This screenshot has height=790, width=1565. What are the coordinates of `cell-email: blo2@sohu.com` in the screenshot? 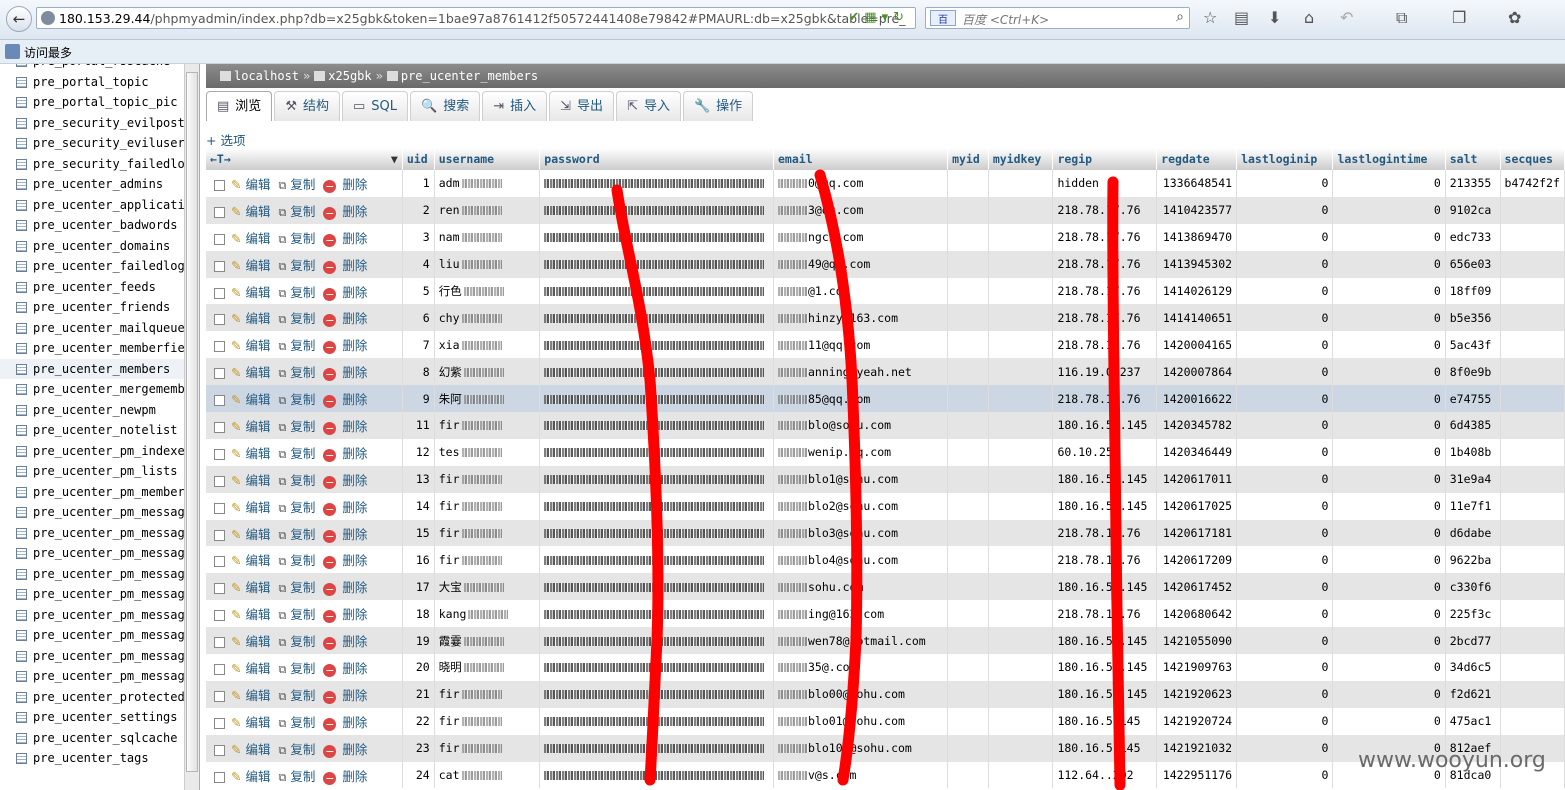 It's located at (861, 506).